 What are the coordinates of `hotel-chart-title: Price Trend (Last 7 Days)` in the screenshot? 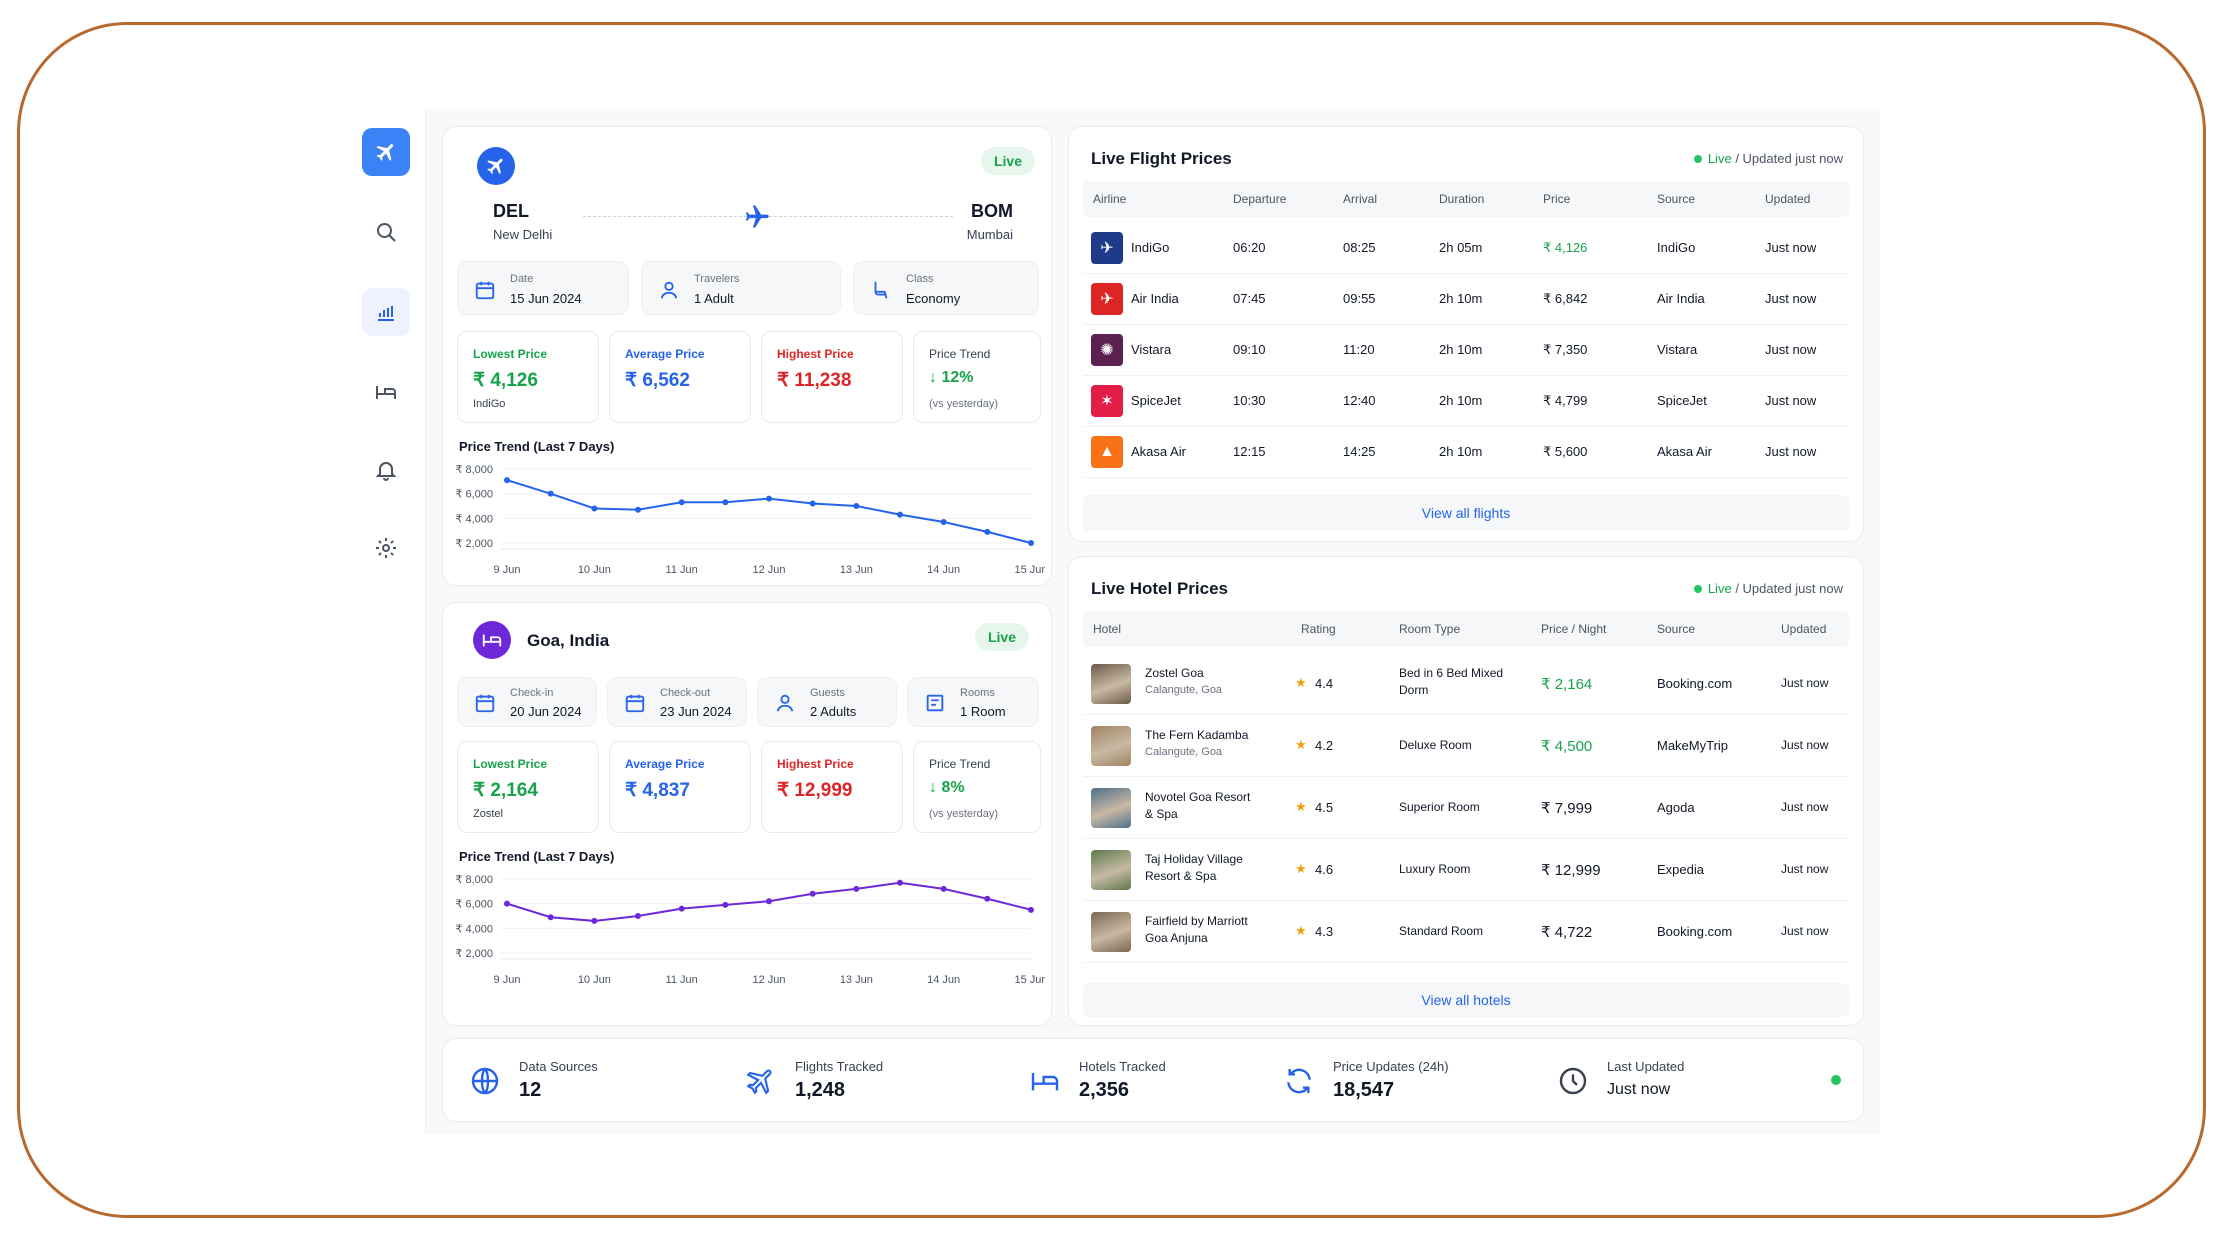 It's located at (537, 856).